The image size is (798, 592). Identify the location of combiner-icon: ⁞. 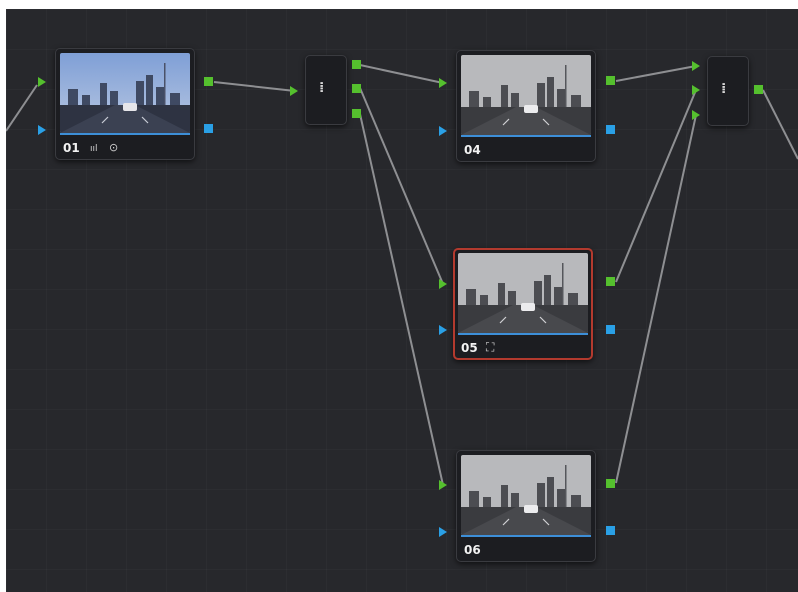
(724, 89).